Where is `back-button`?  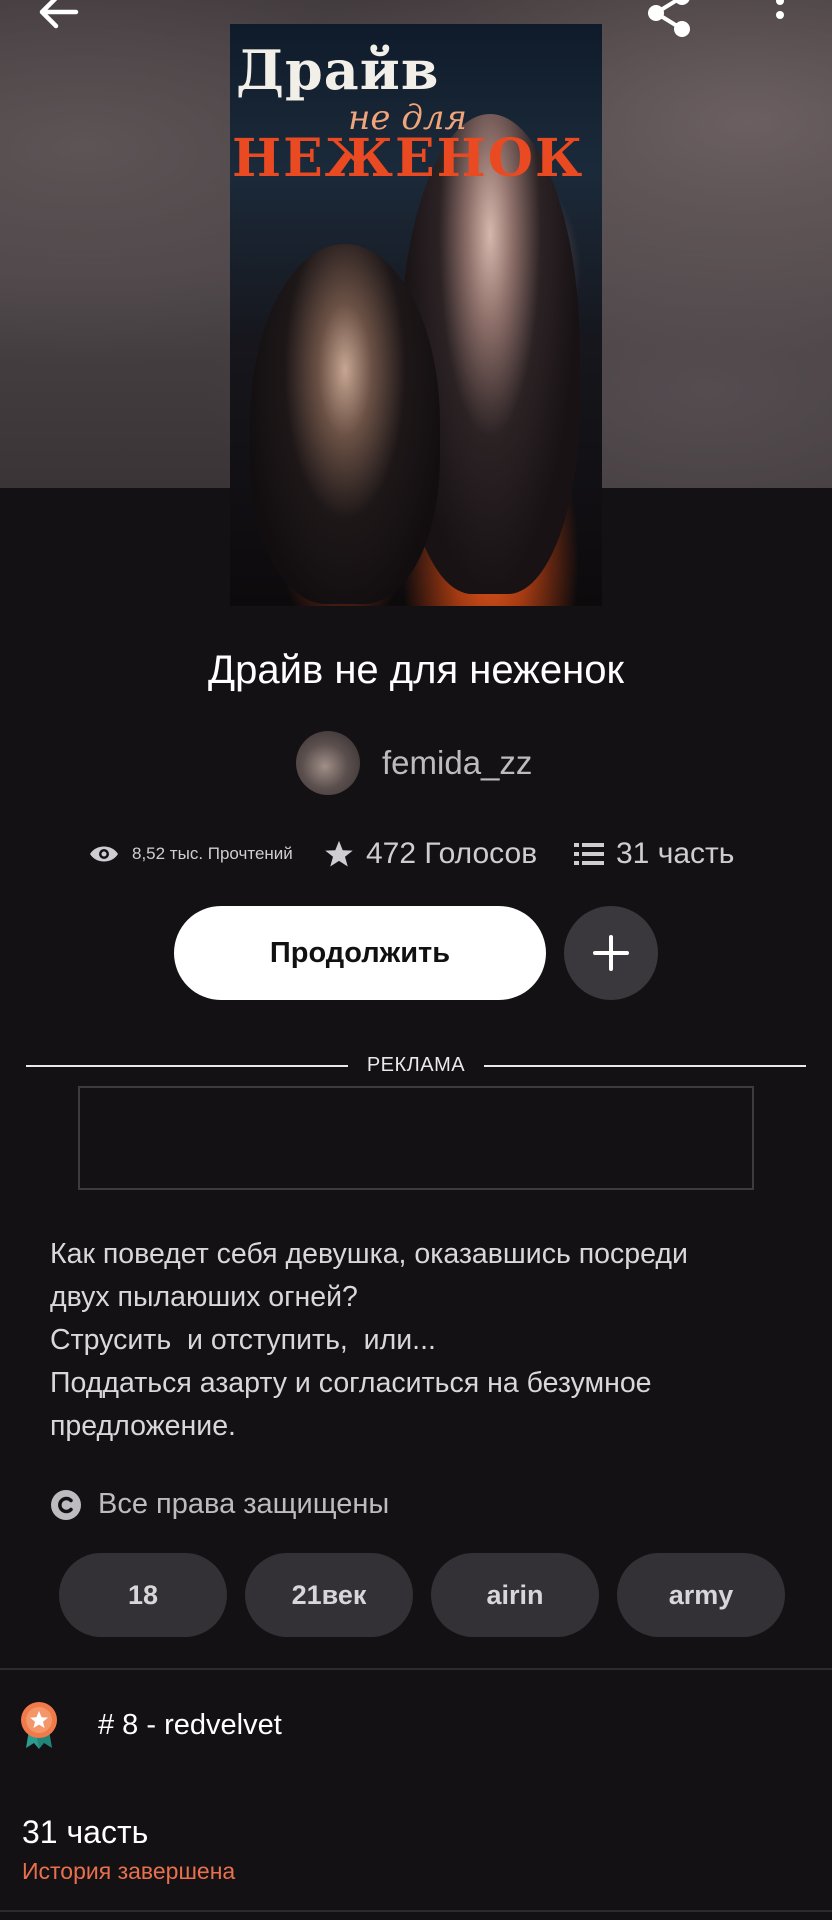 back-button is located at coordinates (58, 21).